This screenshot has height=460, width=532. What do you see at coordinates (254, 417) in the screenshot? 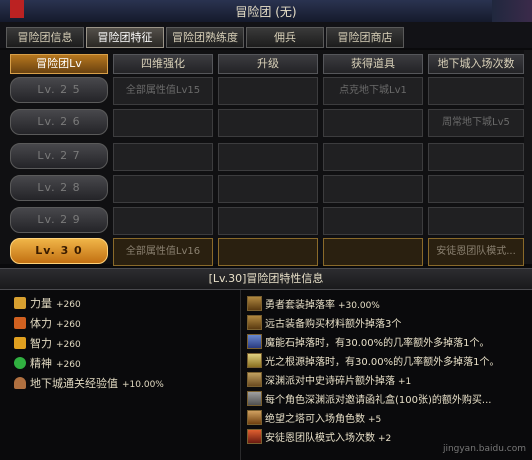
I see `tower-of-despair-icon` at bounding box center [254, 417].